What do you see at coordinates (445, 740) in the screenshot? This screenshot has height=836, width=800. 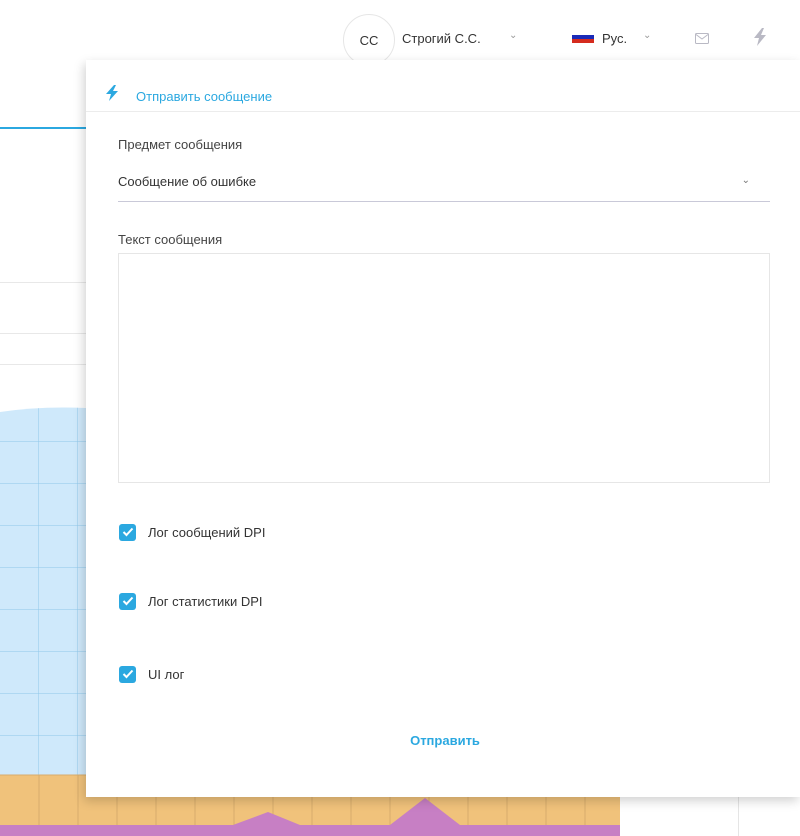 I see `send-button: Отправить` at bounding box center [445, 740].